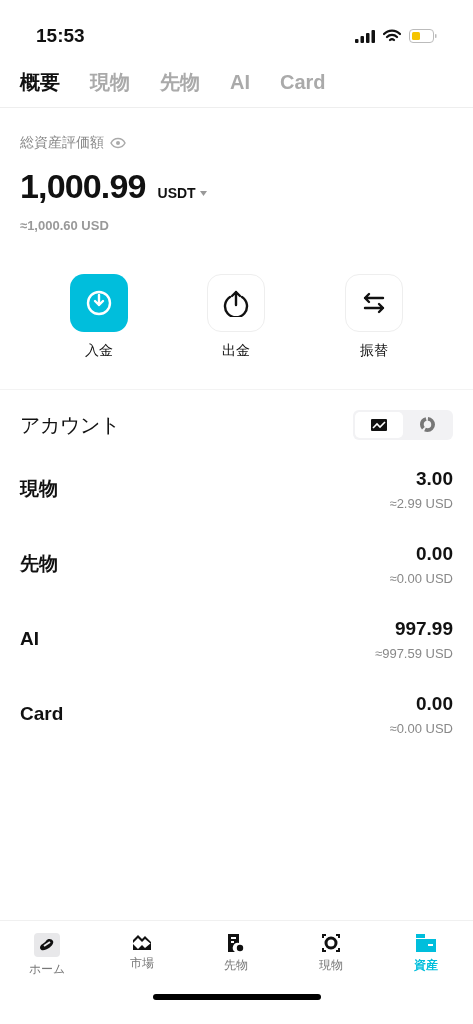 This screenshot has height=1024, width=473. What do you see at coordinates (236, 489) in the screenshot?
I see `account-row: 現物 3.00 ≈2.99 USD` at bounding box center [236, 489].